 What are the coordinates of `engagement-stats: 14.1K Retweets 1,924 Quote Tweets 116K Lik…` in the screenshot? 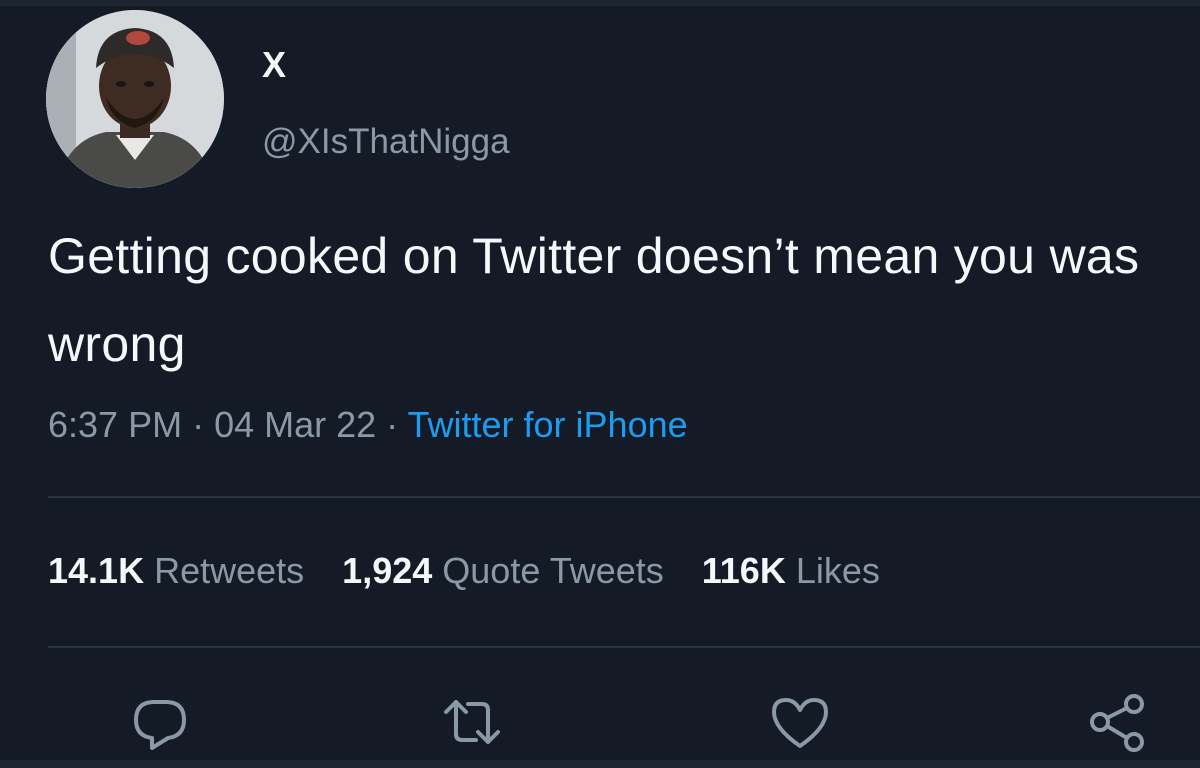 It's located at (483, 571).